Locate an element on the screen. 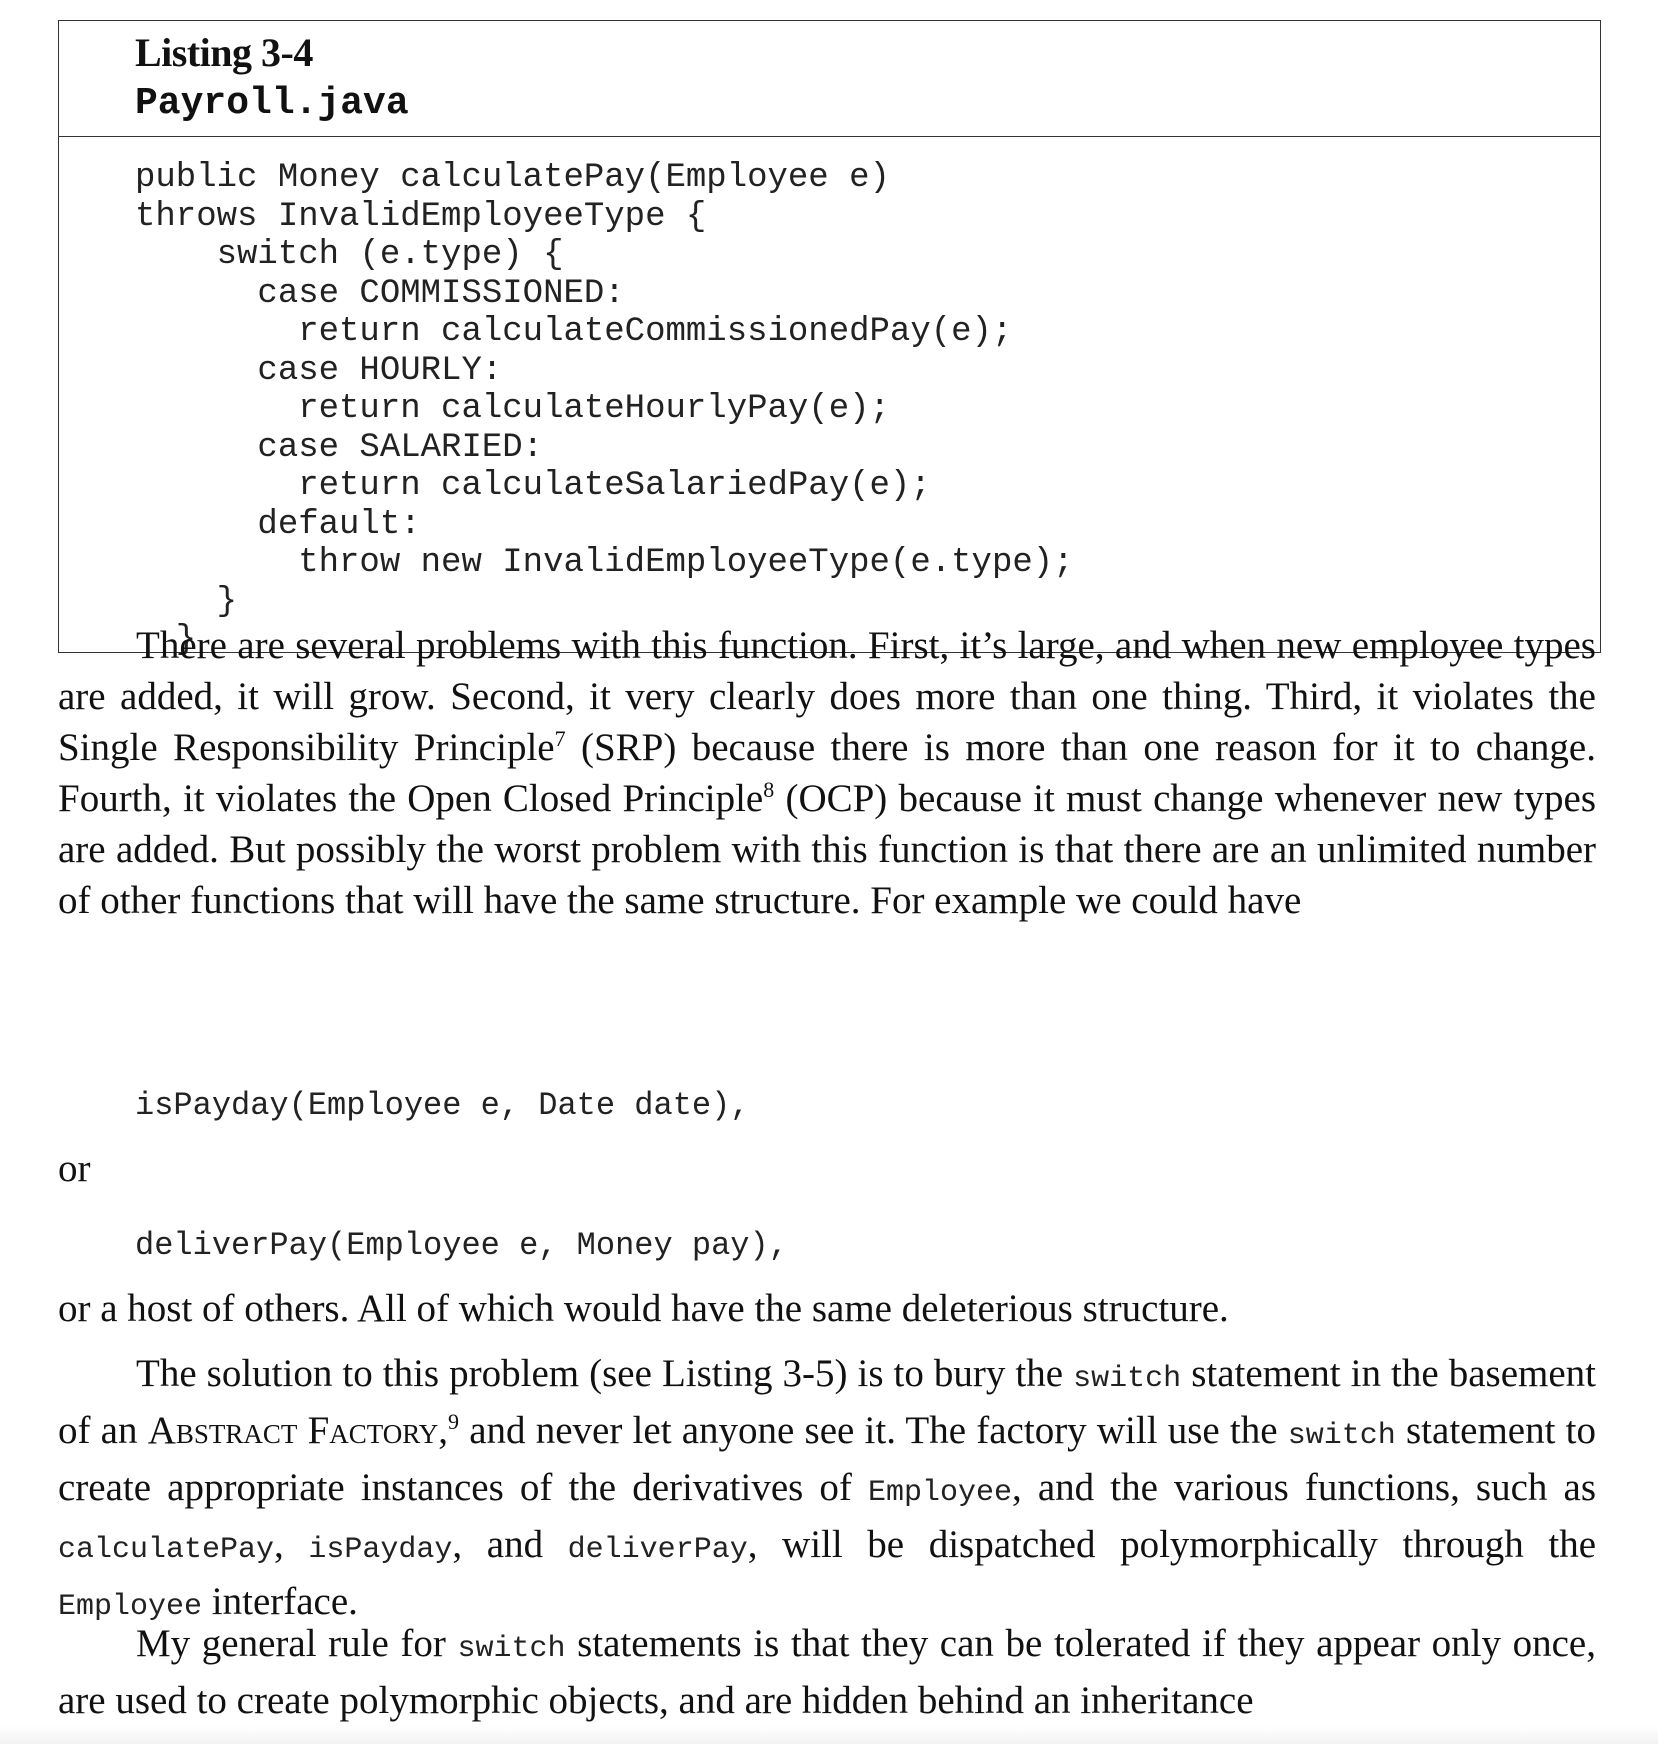 The height and width of the screenshot is (1744, 1658). footnote-ref-9: 9 is located at coordinates (453, 1421).